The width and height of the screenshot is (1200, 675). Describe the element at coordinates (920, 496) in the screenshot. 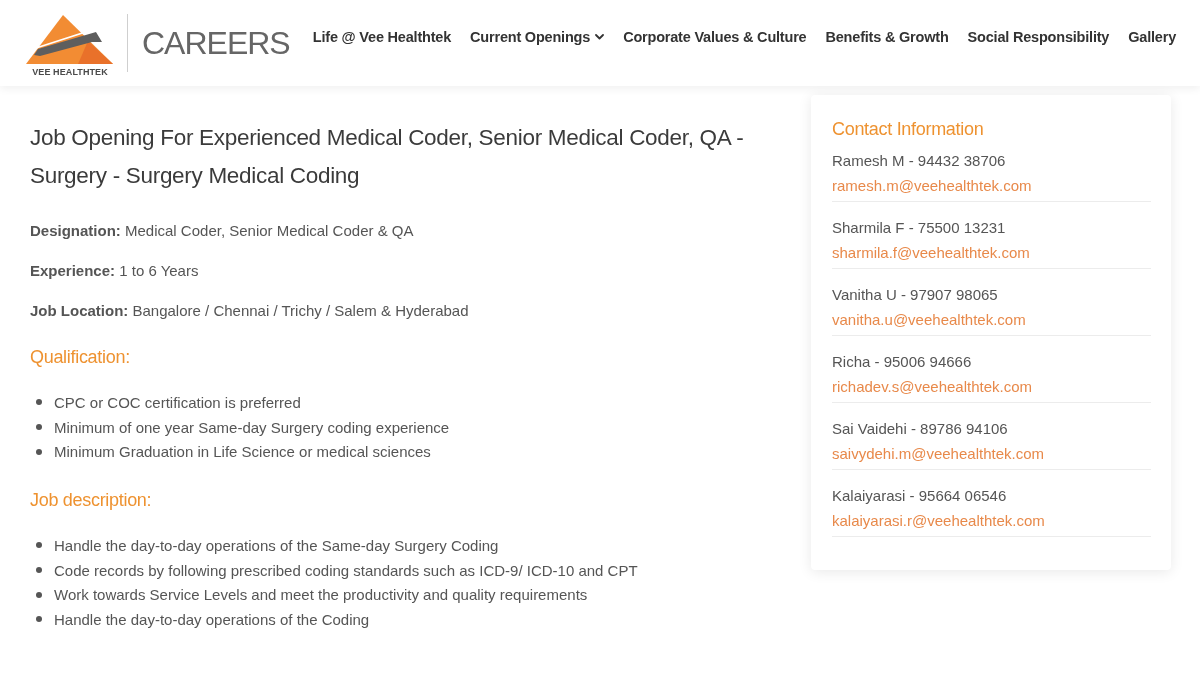

I see `contact-name-phone: Kalaiyarasi - 95664 06546` at that location.